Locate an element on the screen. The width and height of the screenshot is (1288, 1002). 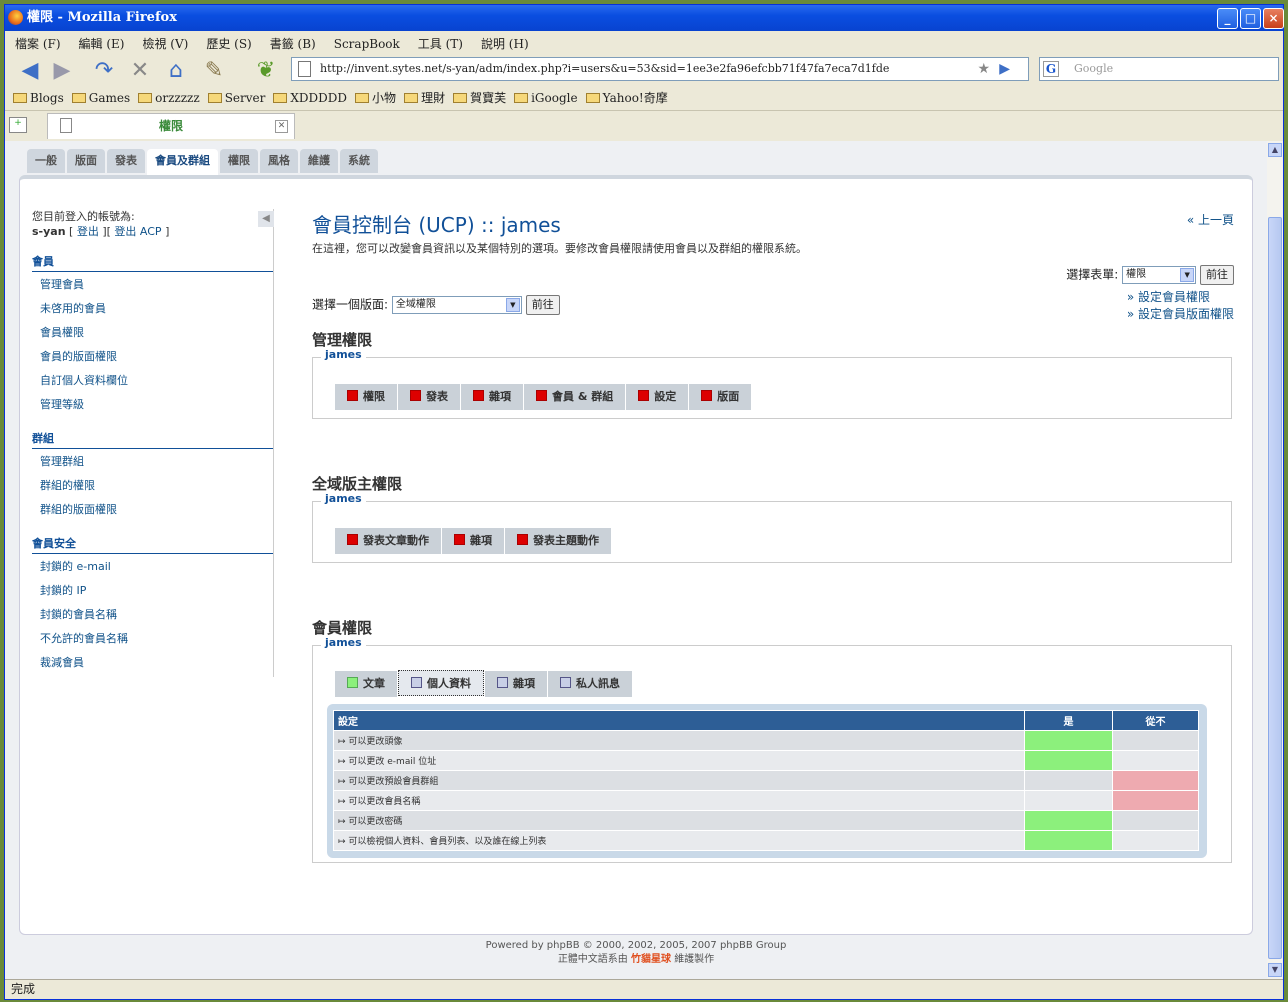
menu-item-0: 檔案 (F) is located at coordinates (37, 41).